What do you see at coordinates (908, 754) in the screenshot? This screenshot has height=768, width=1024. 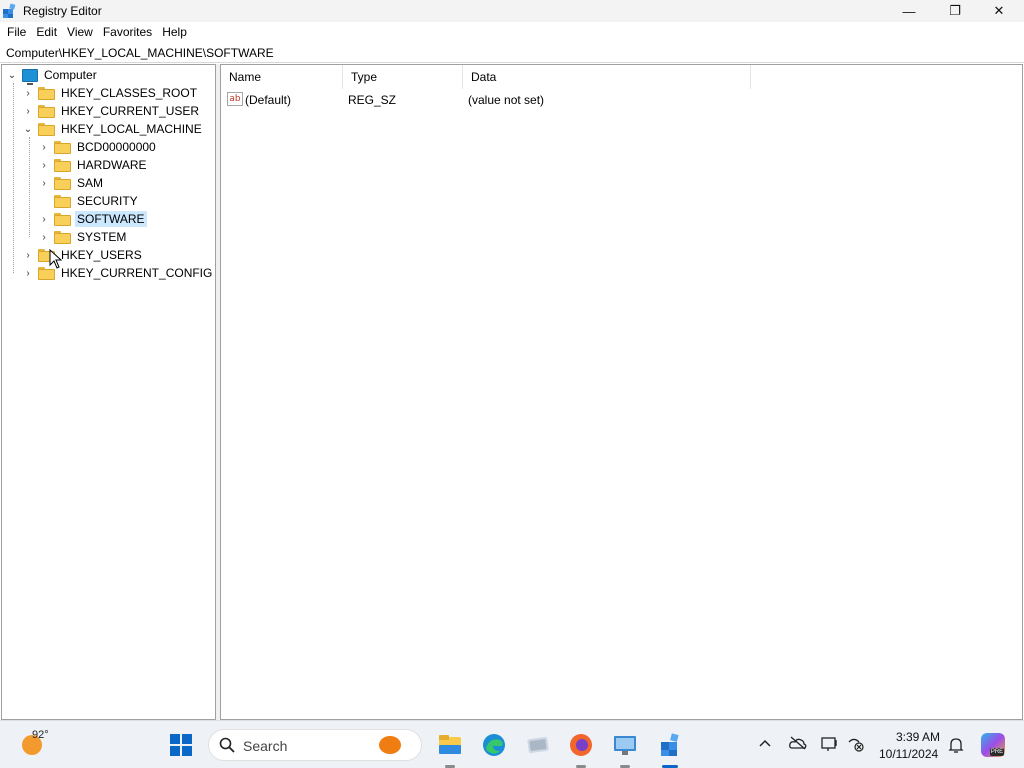 I see `clock-date: 10/11/2024` at bounding box center [908, 754].